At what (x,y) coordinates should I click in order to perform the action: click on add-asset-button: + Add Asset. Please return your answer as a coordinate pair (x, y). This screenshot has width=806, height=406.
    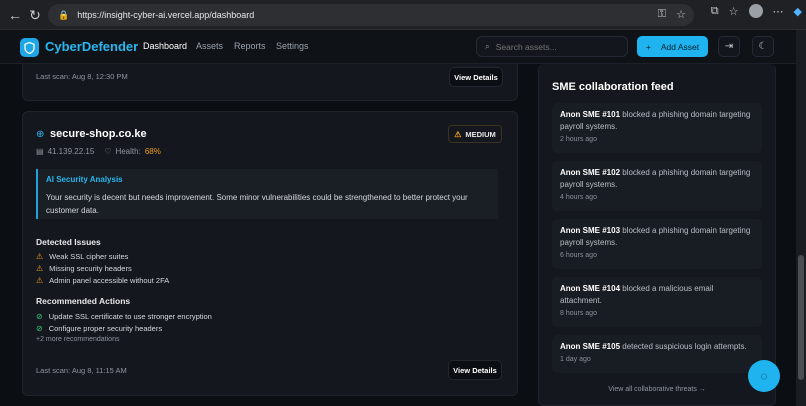
    Looking at the image, I should click on (672, 46).